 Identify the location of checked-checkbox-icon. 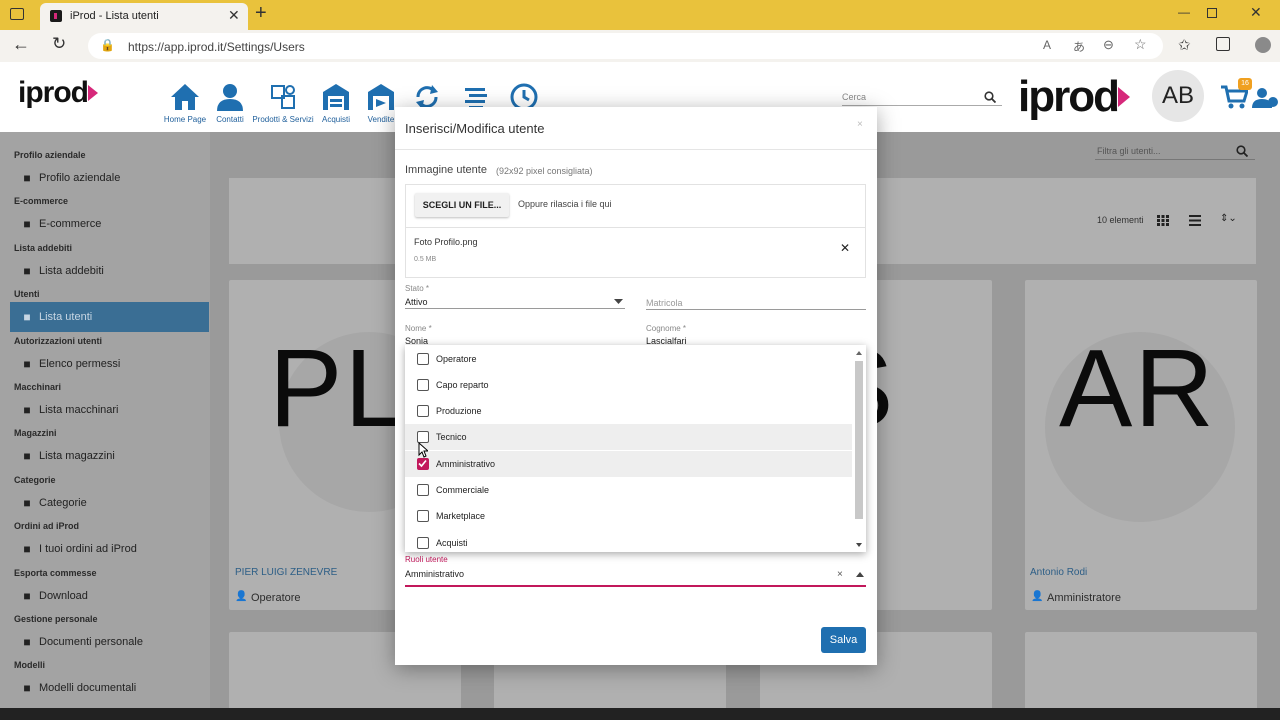
(423, 463).